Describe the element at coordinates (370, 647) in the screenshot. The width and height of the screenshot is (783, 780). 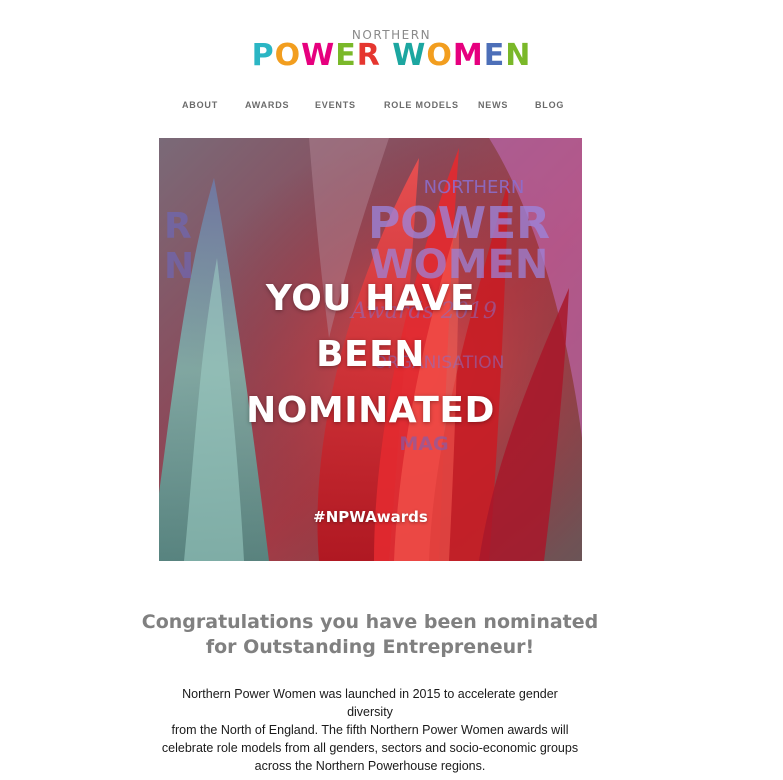
I see `headline-line-2: for Outstanding Entrepreneur!` at that location.